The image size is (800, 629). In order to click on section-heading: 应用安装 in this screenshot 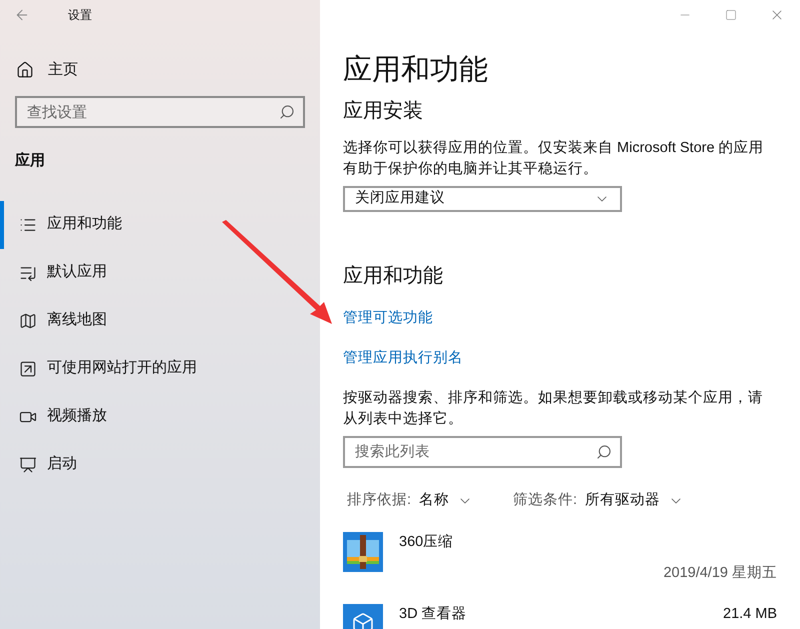, I will do `click(383, 111)`.